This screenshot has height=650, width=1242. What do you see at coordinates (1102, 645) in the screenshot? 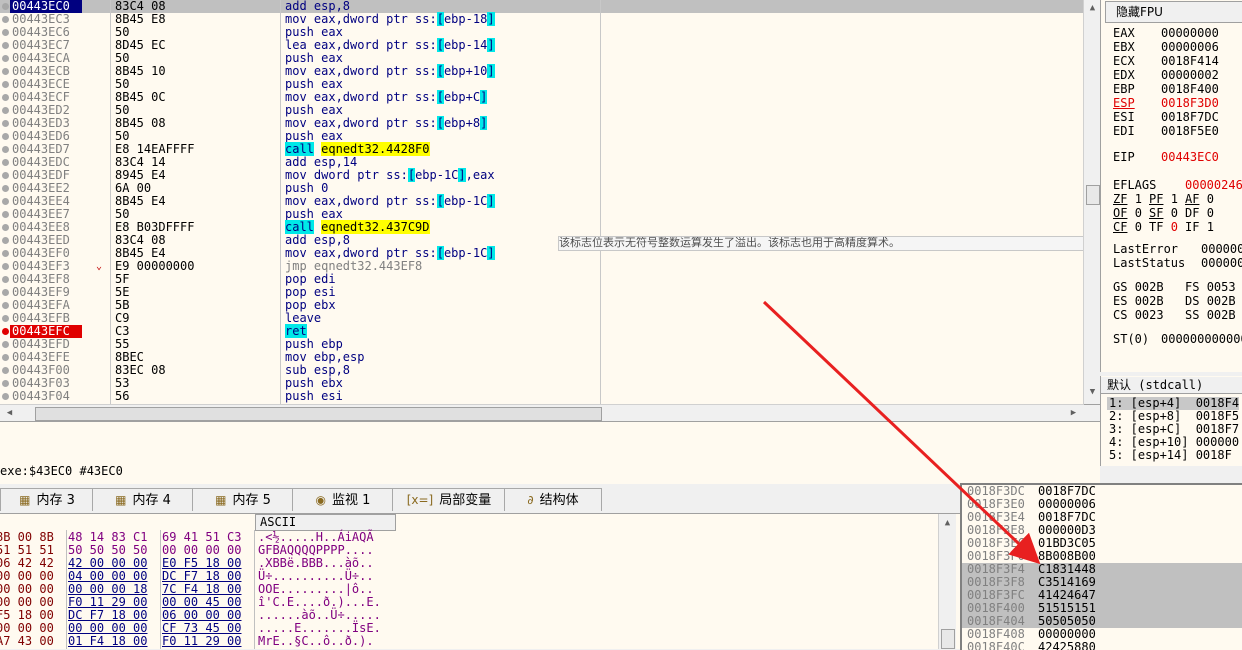
I see `stack-row: 0018F40C 42425880` at bounding box center [1102, 645].